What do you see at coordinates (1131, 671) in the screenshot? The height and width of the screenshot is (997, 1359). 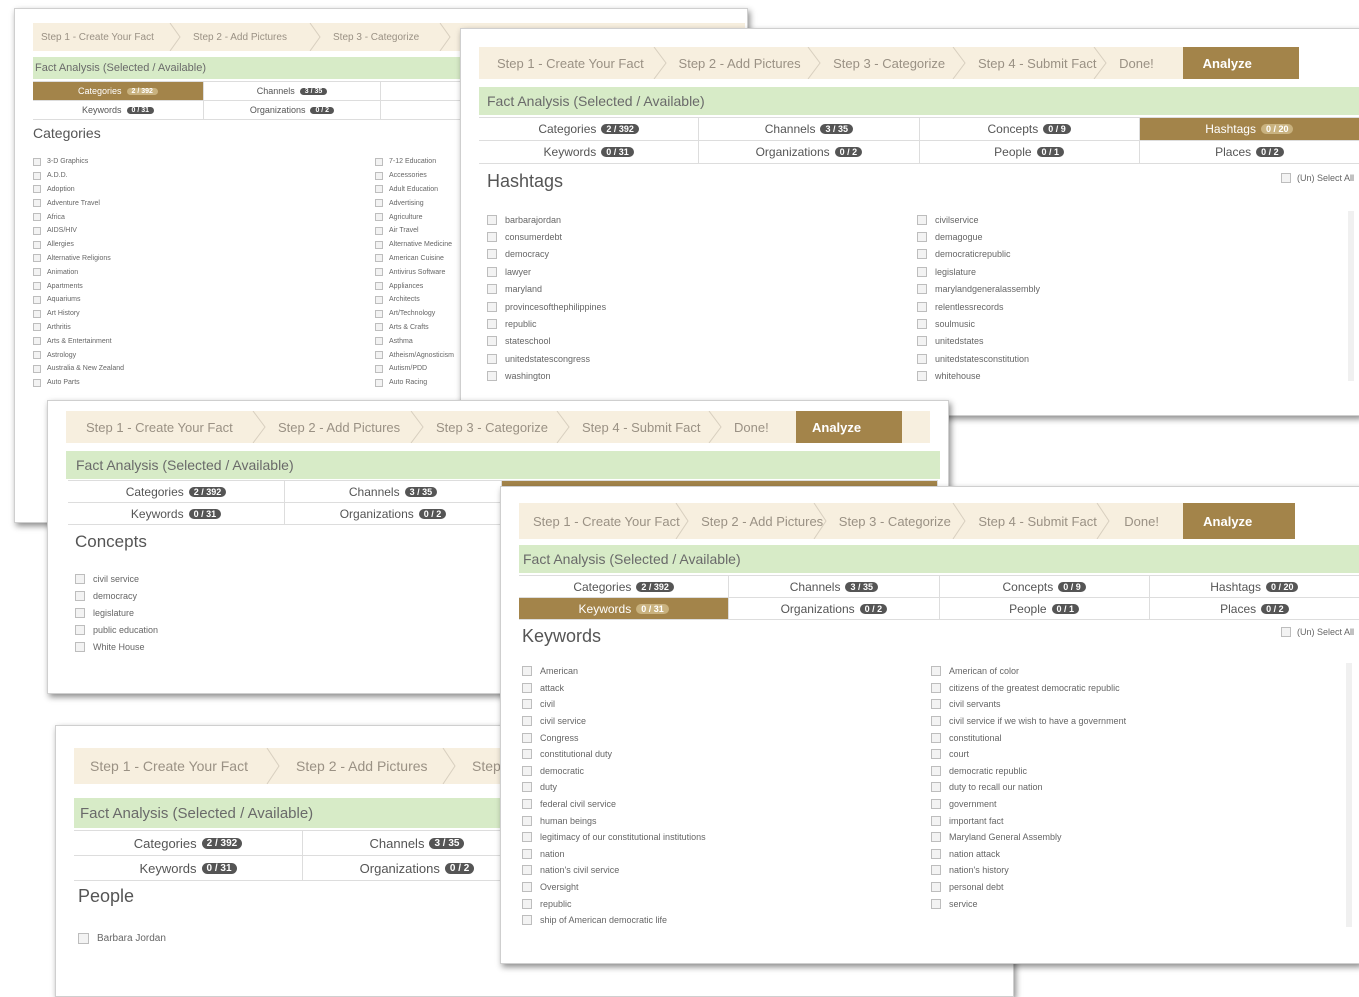 I see `list-item: American of color` at bounding box center [1131, 671].